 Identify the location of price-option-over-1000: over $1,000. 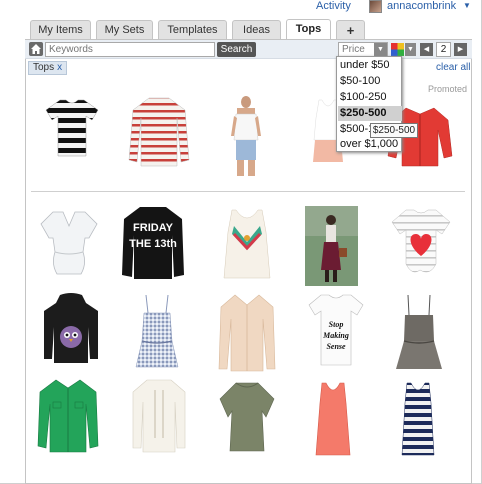
(370, 144).